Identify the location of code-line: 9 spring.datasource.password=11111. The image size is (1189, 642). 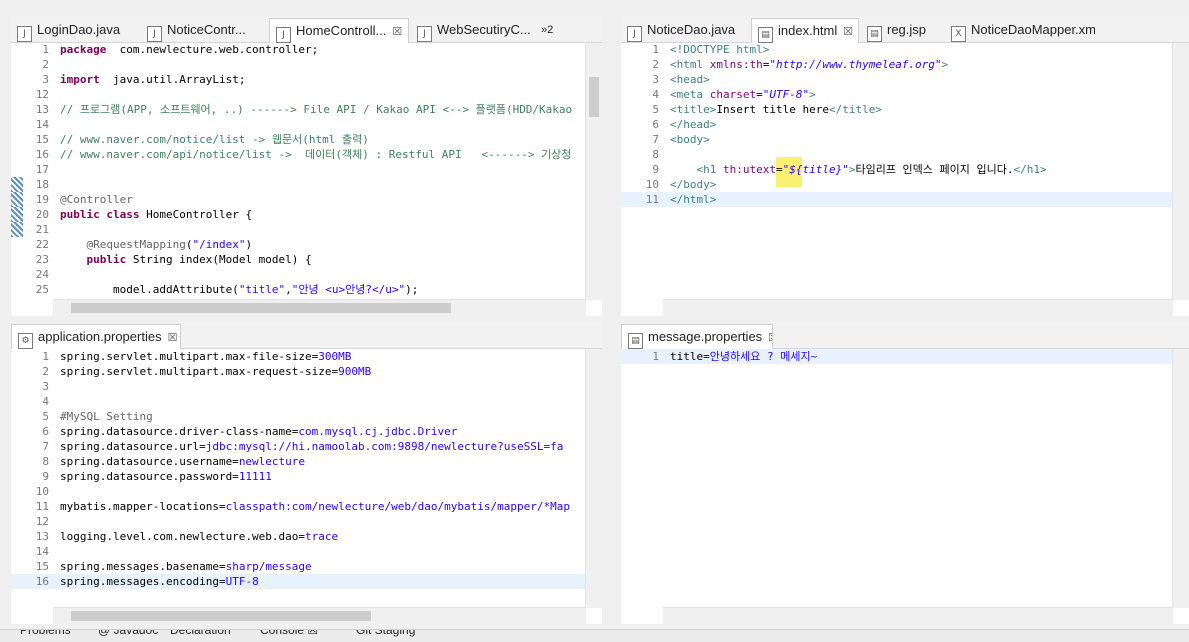
(306, 476).